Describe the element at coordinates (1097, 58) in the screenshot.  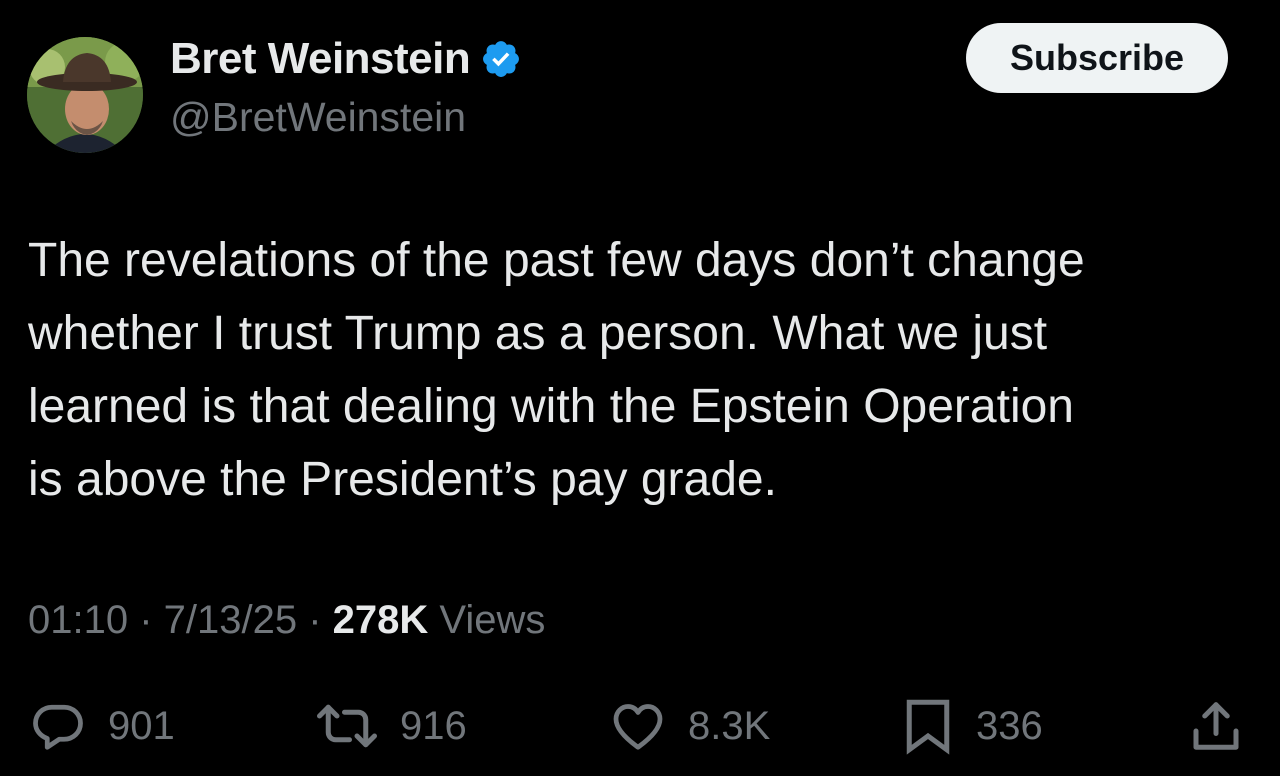
I see `subscribe-button: Subscribe` at that location.